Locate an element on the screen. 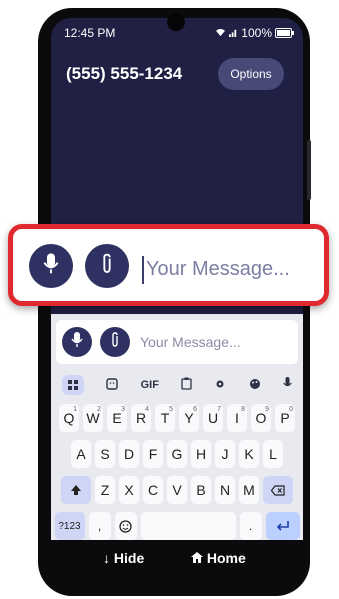 This screenshot has width=339, height=599. key-row-1: Q1W2E3R4T5Y6U7I8O9P0 is located at coordinates (177, 418).